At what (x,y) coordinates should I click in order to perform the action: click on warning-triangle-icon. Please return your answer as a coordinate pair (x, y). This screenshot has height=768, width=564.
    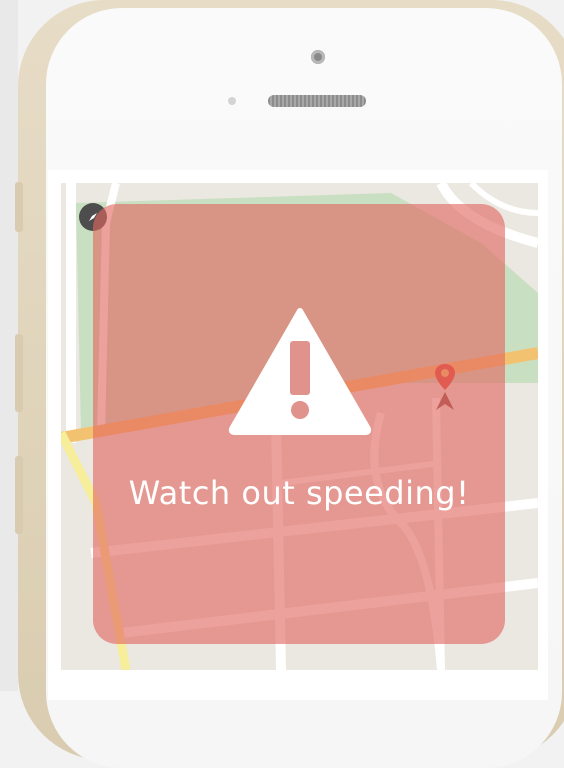
    Looking at the image, I should click on (300, 371).